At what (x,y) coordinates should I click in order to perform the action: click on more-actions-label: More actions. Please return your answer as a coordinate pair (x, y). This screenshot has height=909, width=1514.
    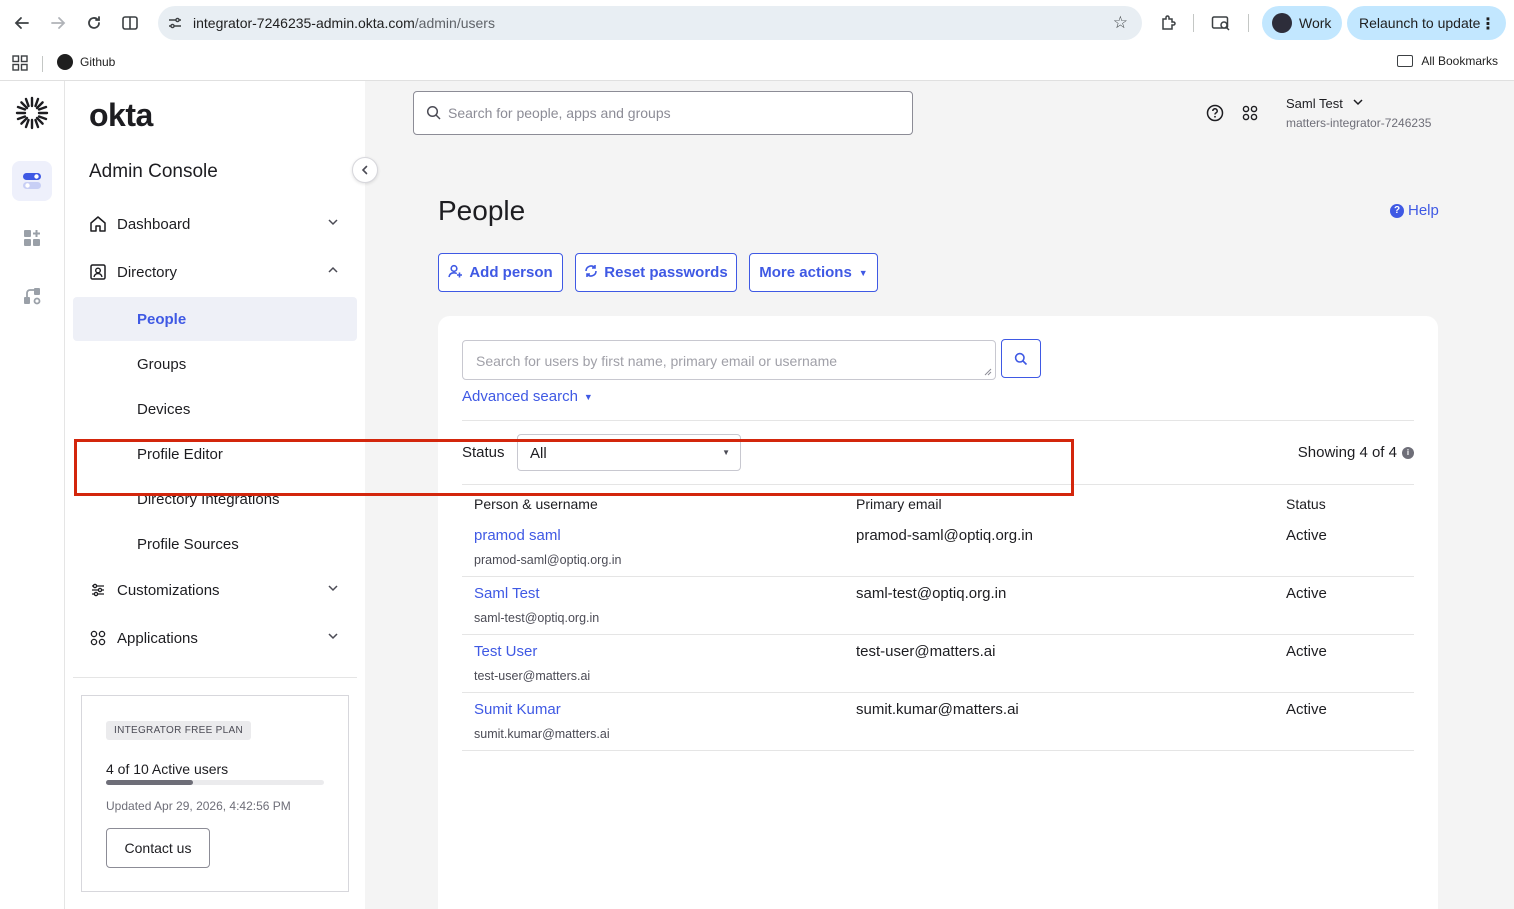
    Looking at the image, I should click on (805, 272).